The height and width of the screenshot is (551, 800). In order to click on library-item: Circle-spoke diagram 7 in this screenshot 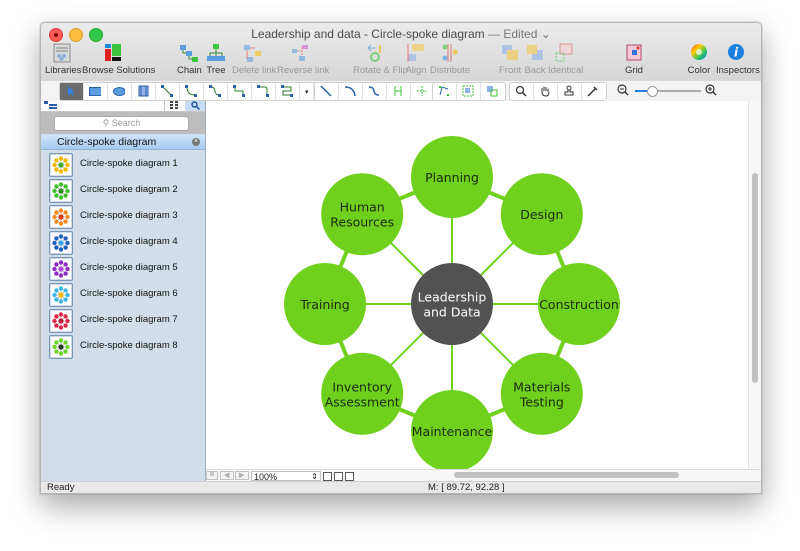, I will do `click(124, 321)`.